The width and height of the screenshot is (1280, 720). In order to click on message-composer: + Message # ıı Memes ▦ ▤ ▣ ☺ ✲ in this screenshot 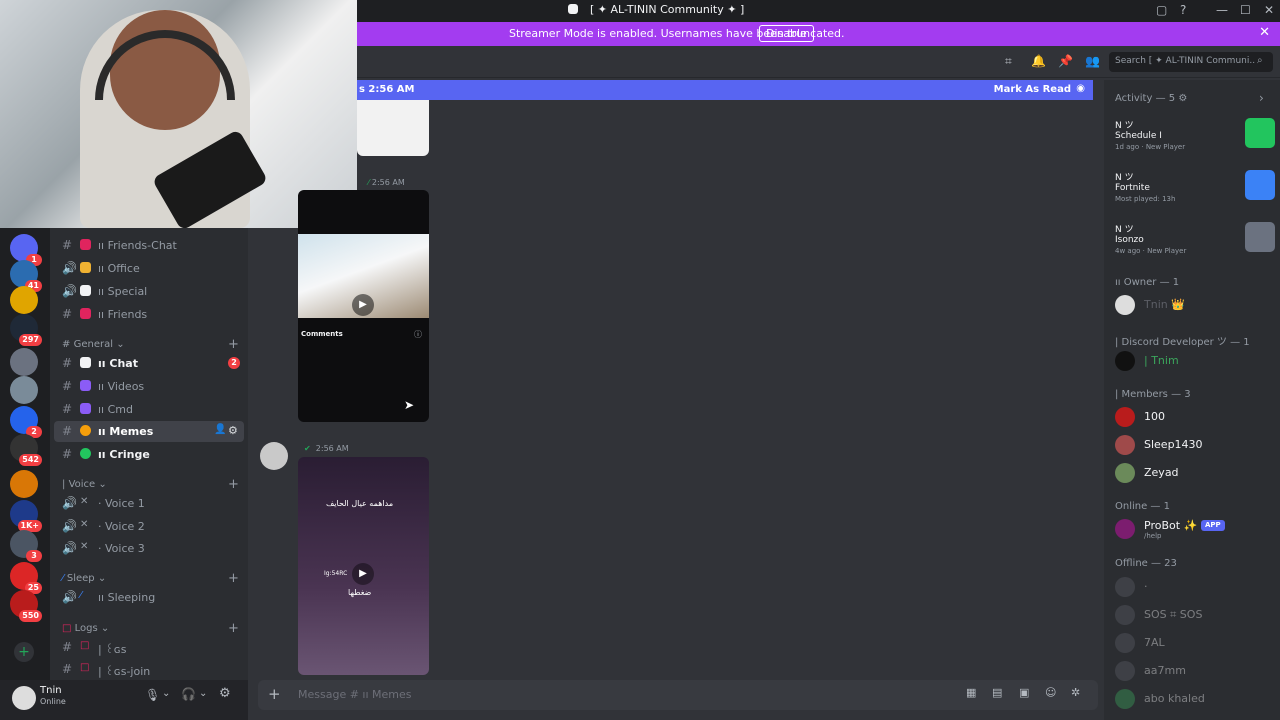, I will do `click(678, 695)`.